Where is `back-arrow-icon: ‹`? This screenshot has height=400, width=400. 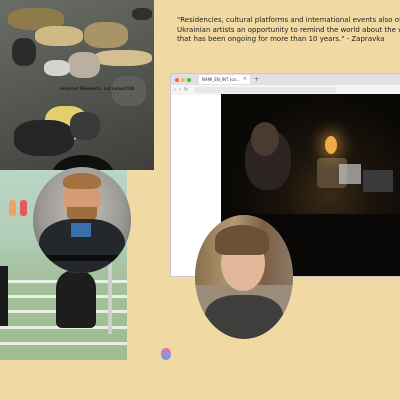 back-arrow-icon: ‹ is located at coordinates (175, 90).